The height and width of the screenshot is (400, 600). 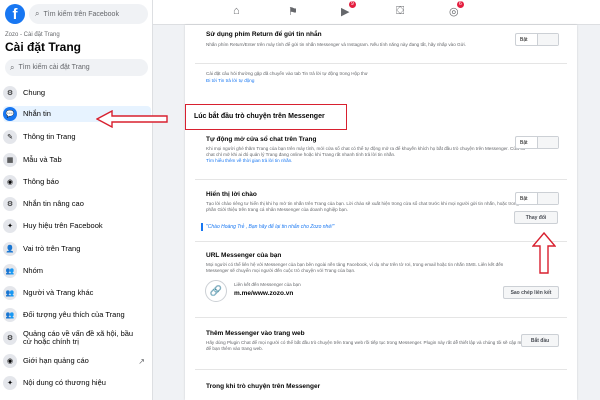 I want to click on sidebar-item-11: 👥 Đối tượng yêu thích của Trang, so click(x=77, y=315).